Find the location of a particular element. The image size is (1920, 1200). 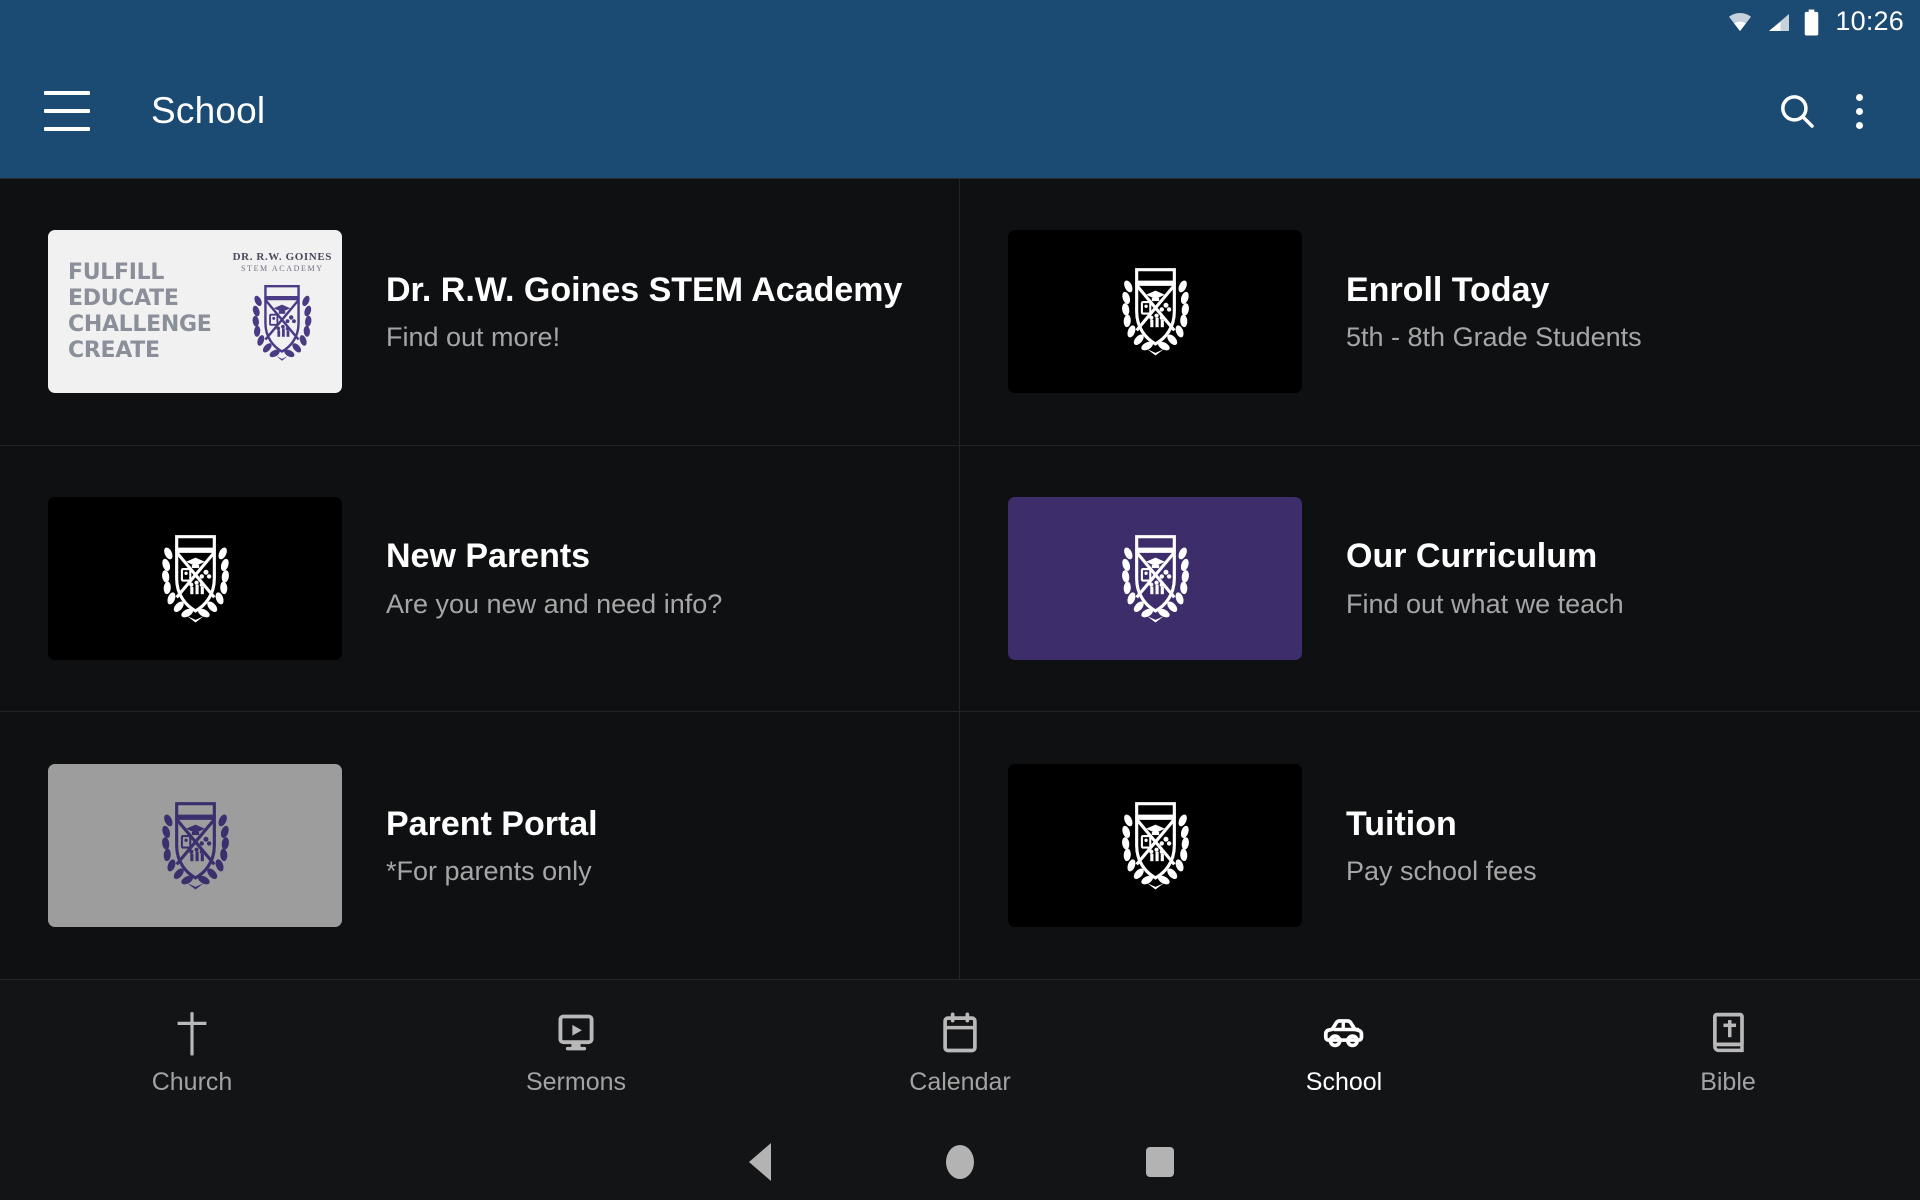

page-title: School is located at coordinates (208, 110).